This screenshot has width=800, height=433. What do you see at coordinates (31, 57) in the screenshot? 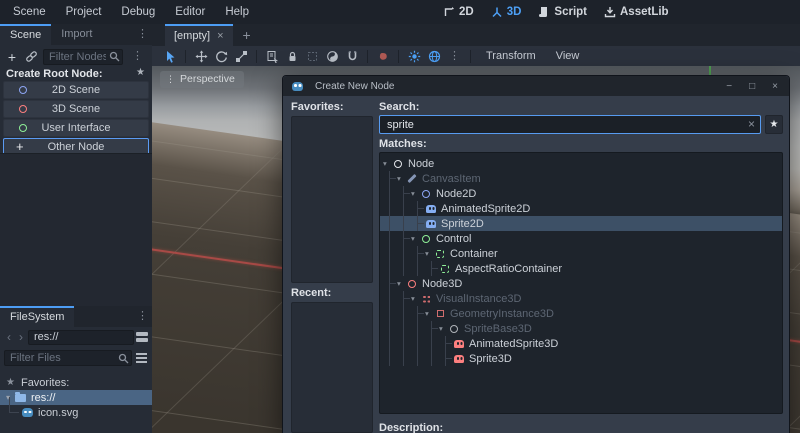
I see `instance-scene-button` at bounding box center [31, 57].